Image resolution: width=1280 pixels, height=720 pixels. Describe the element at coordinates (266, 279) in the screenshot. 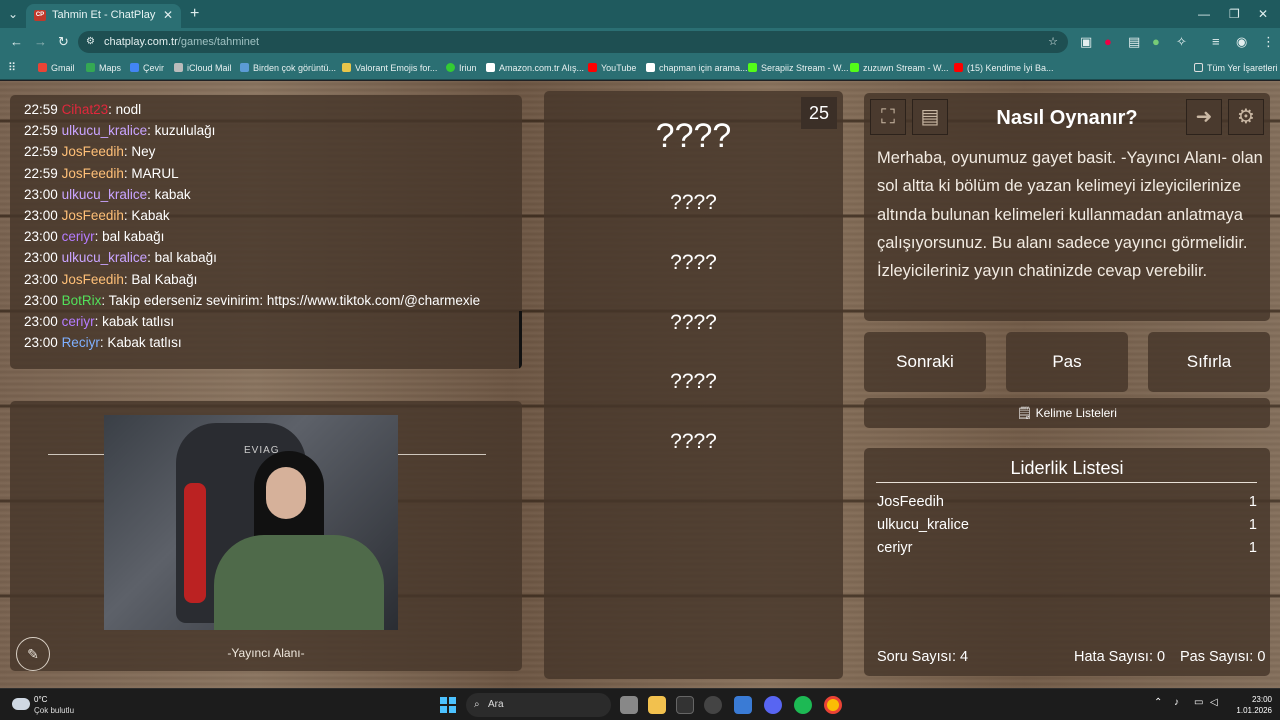

I see `chat-message: 23:00 JosFeedih: Bal Kabağı` at that location.